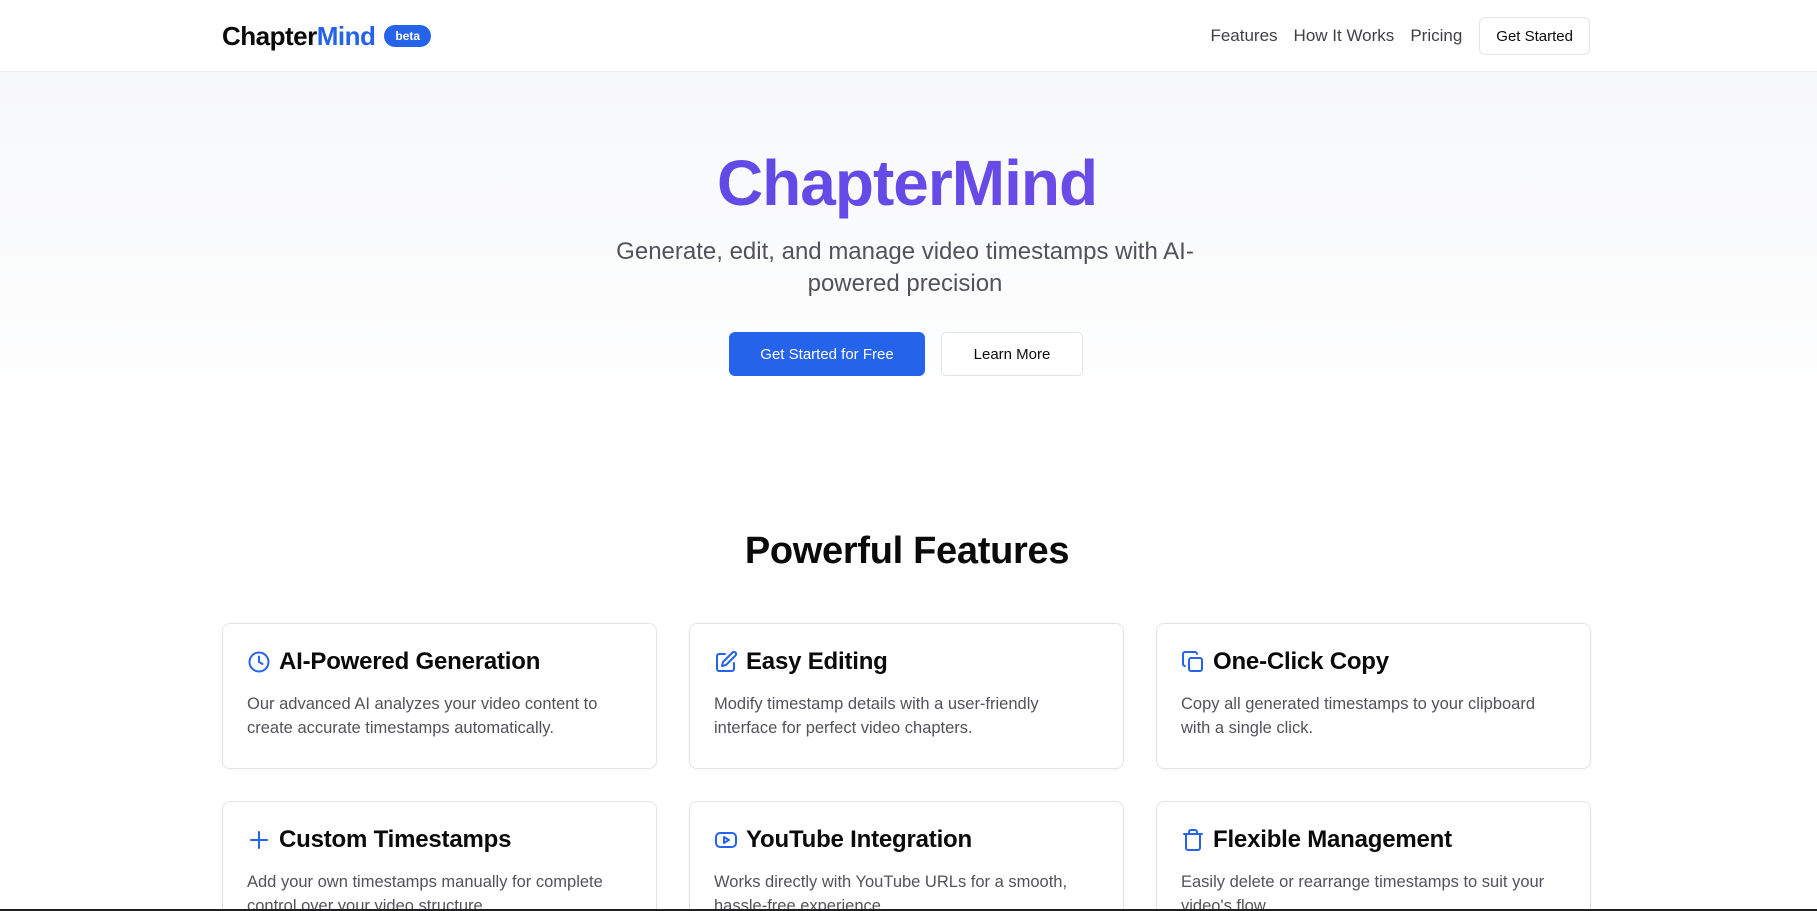  What do you see at coordinates (259, 840) in the screenshot?
I see `plus-icon` at bounding box center [259, 840].